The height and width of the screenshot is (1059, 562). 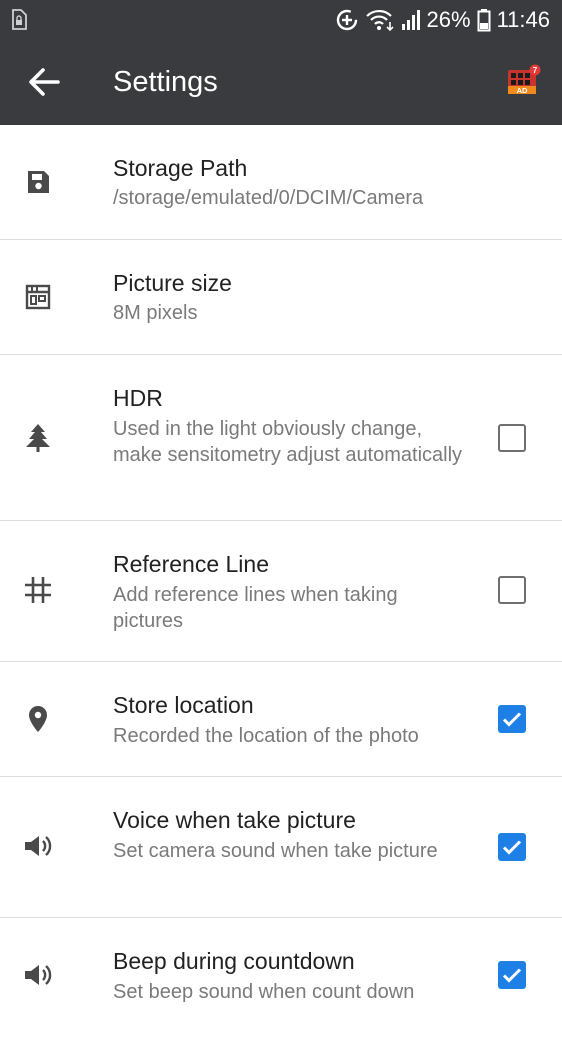 What do you see at coordinates (281, 297) in the screenshot?
I see `setting-picture-size: Picture size 8M pixels` at bounding box center [281, 297].